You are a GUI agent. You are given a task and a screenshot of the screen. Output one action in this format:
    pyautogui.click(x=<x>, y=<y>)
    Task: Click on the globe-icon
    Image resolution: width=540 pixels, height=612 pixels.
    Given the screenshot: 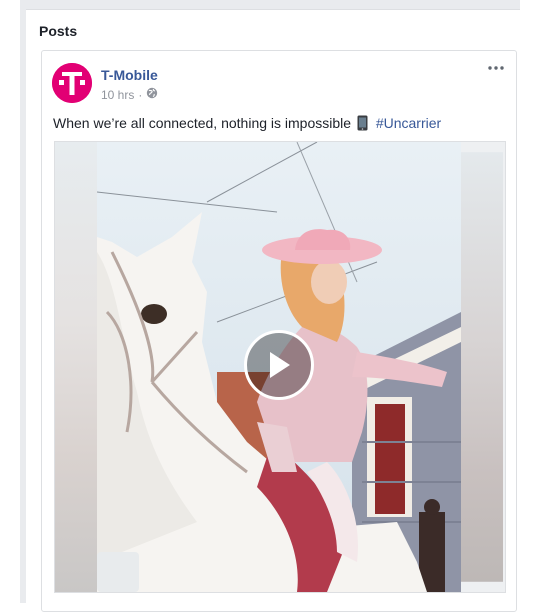 What is the action you would take?
    pyautogui.click(x=152, y=94)
    